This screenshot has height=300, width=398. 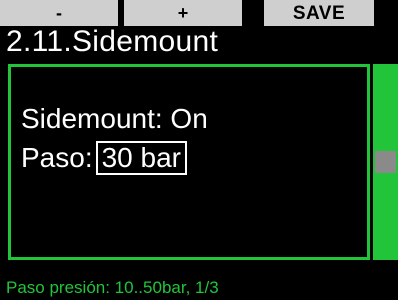 I want to click on sidemount-setting: Sidemount: On, so click(x=114, y=119).